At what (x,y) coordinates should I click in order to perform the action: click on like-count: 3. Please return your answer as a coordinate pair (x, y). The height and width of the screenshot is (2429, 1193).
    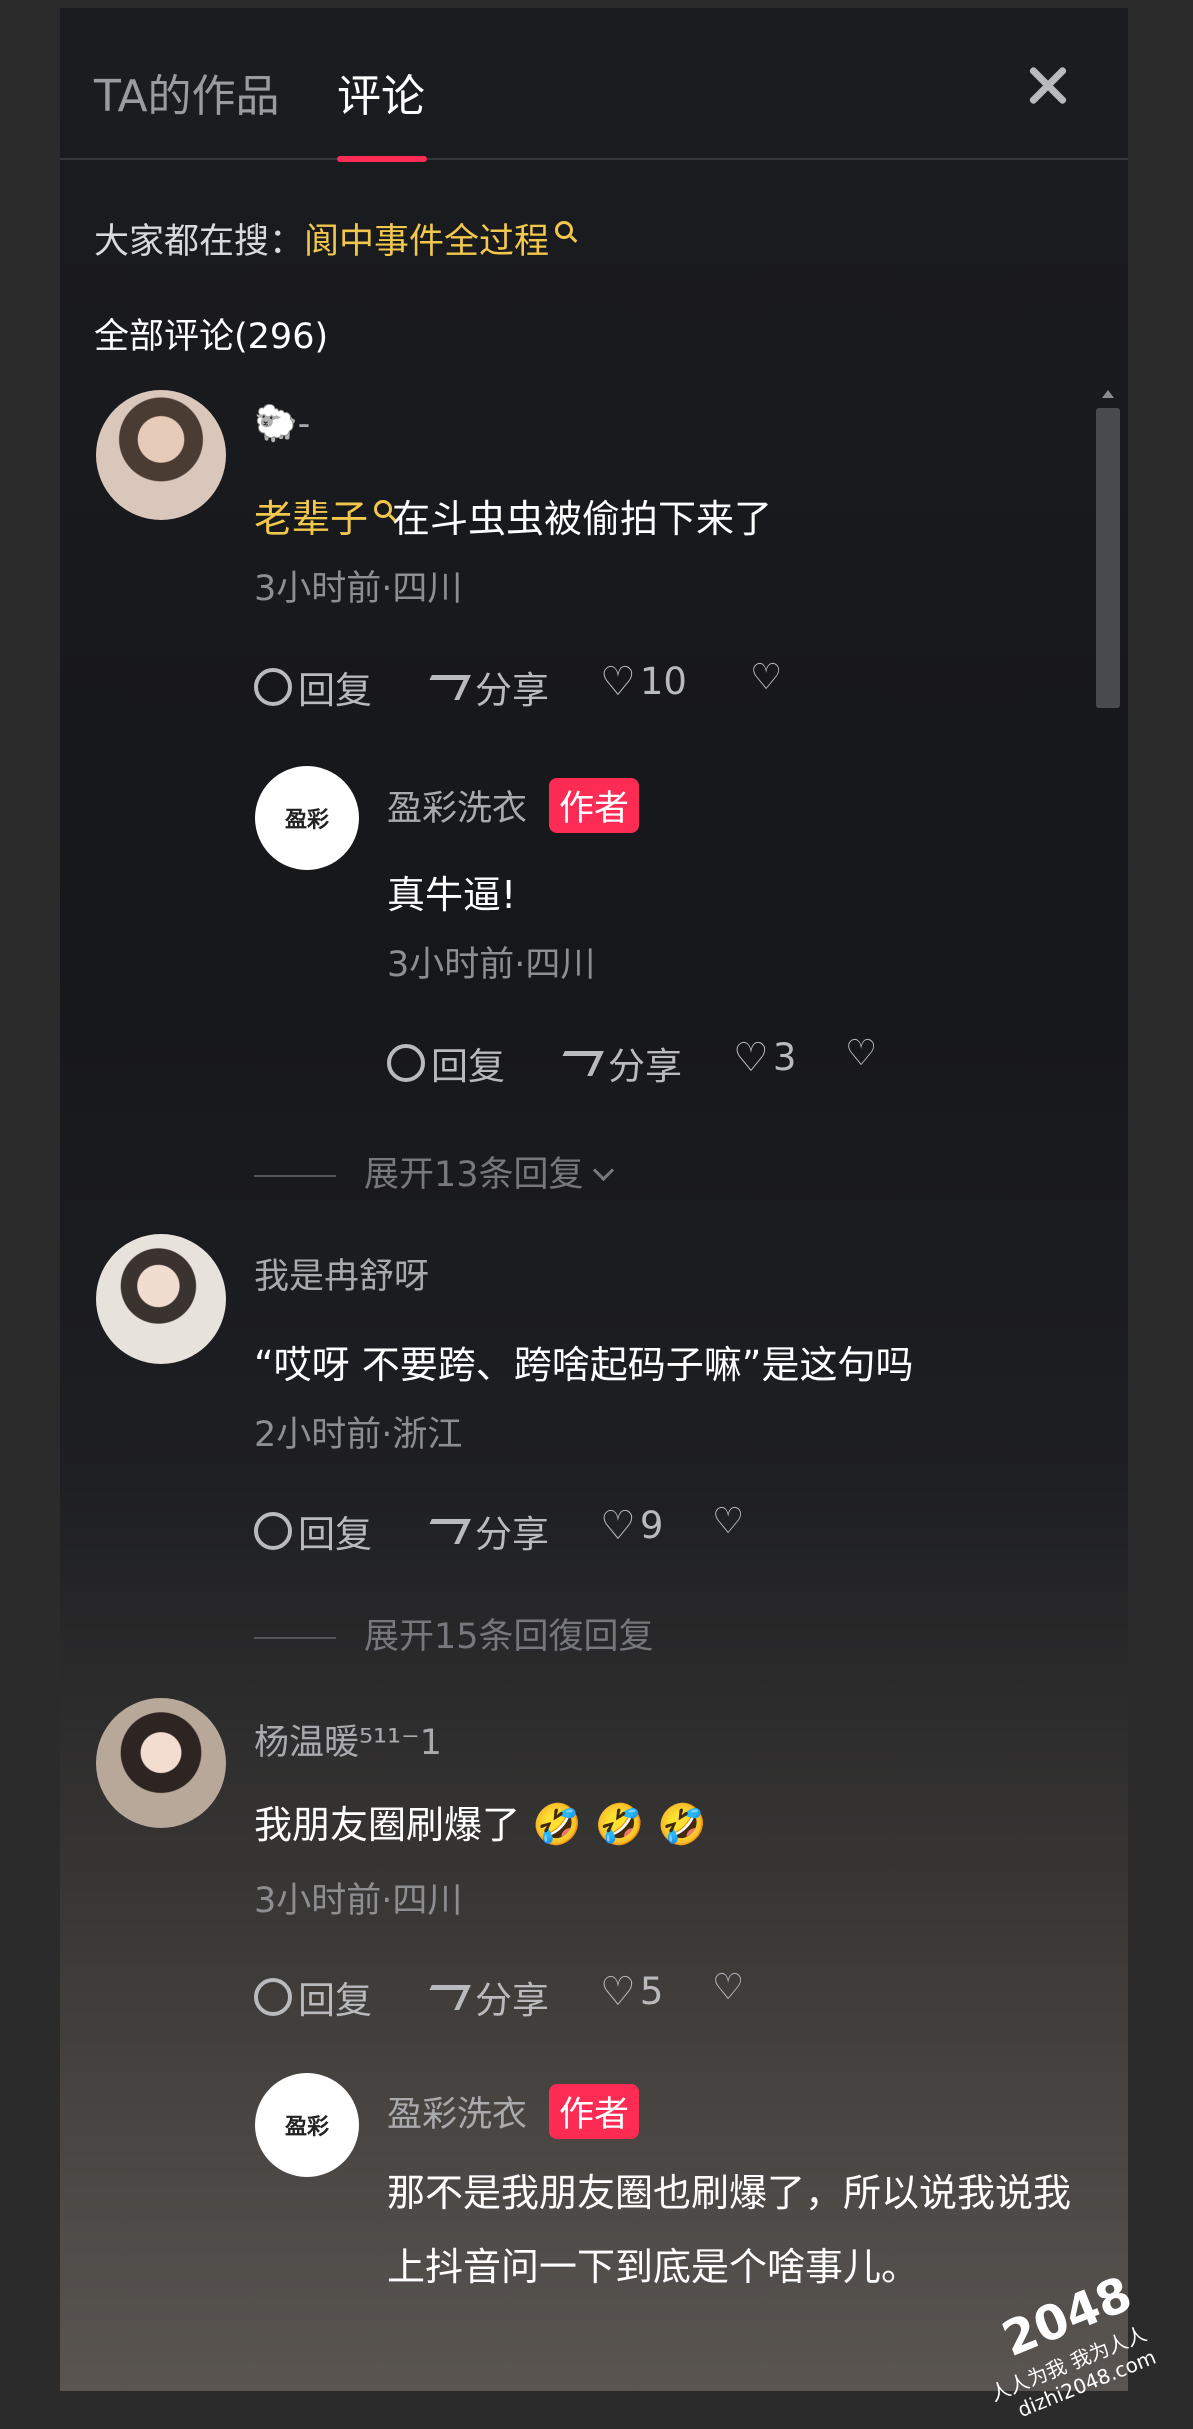
    Looking at the image, I should click on (784, 1057).